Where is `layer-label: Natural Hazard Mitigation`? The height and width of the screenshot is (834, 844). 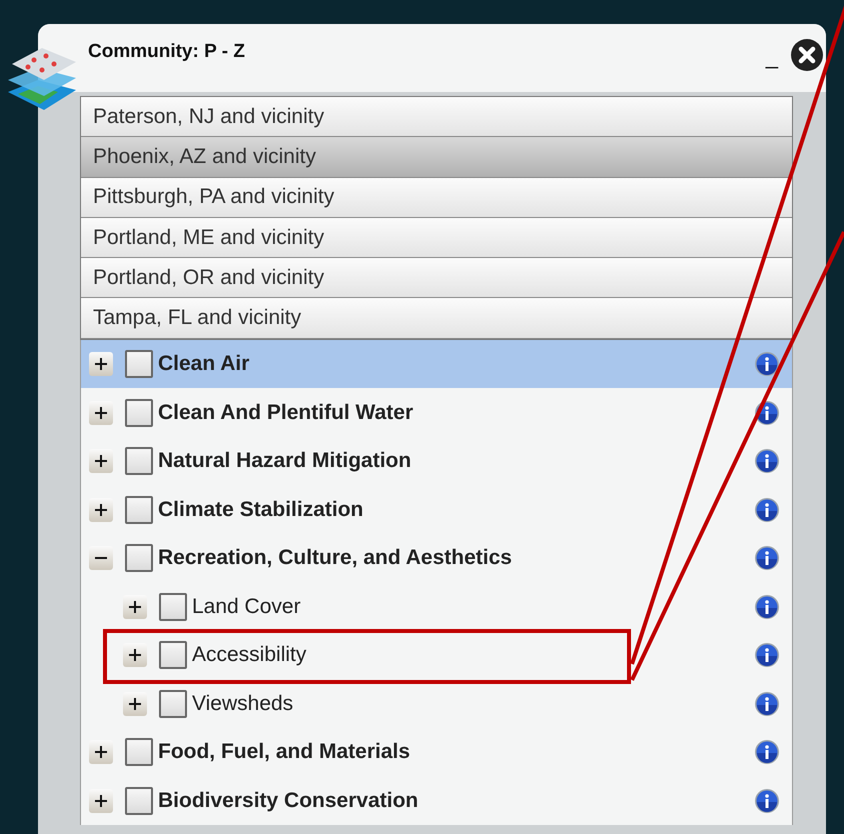
layer-label: Natural Hazard Mitigation is located at coordinates (285, 461).